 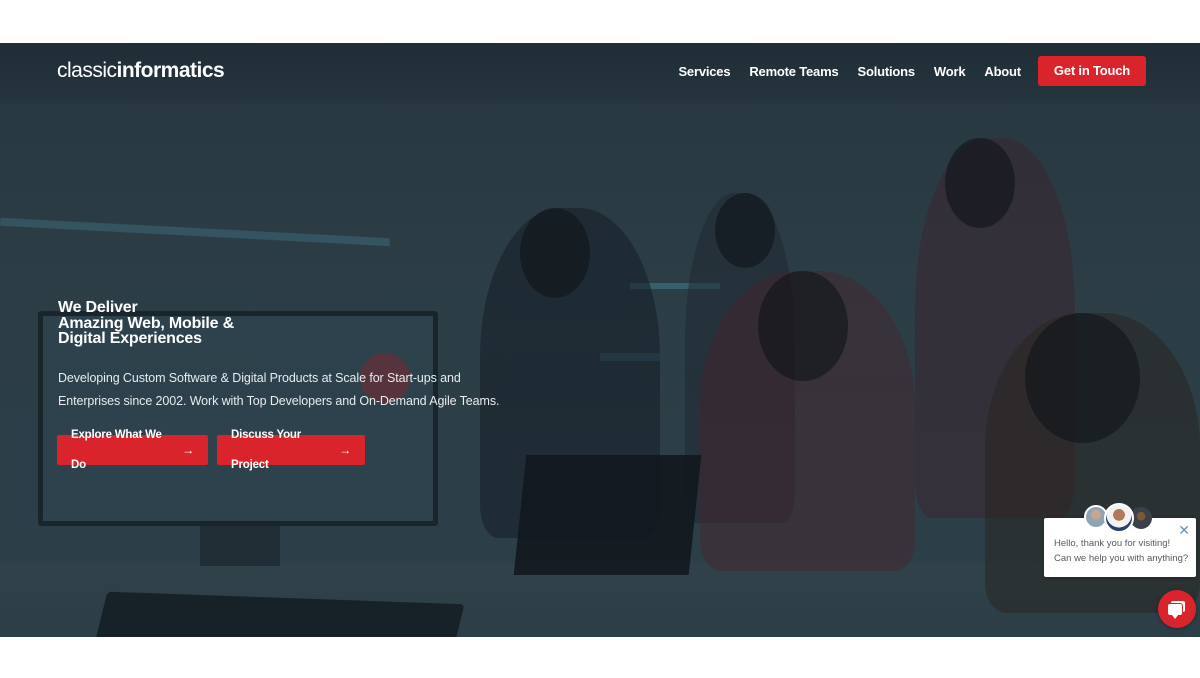 What do you see at coordinates (170, 70) in the screenshot?
I see `logo-text-bold: informatics` at bounding box center [170, 70].